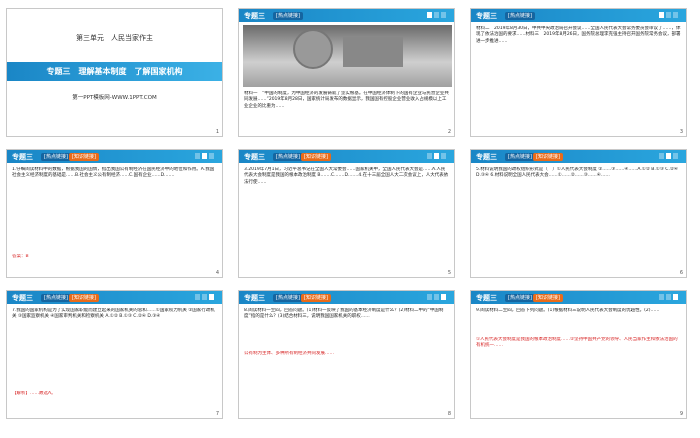 The width and height of the screenshot is (700, 438). What do you see at coordinates (449, 414) in the screenshot?
I see `slide-number: 8` at bounding box center [449, 414].